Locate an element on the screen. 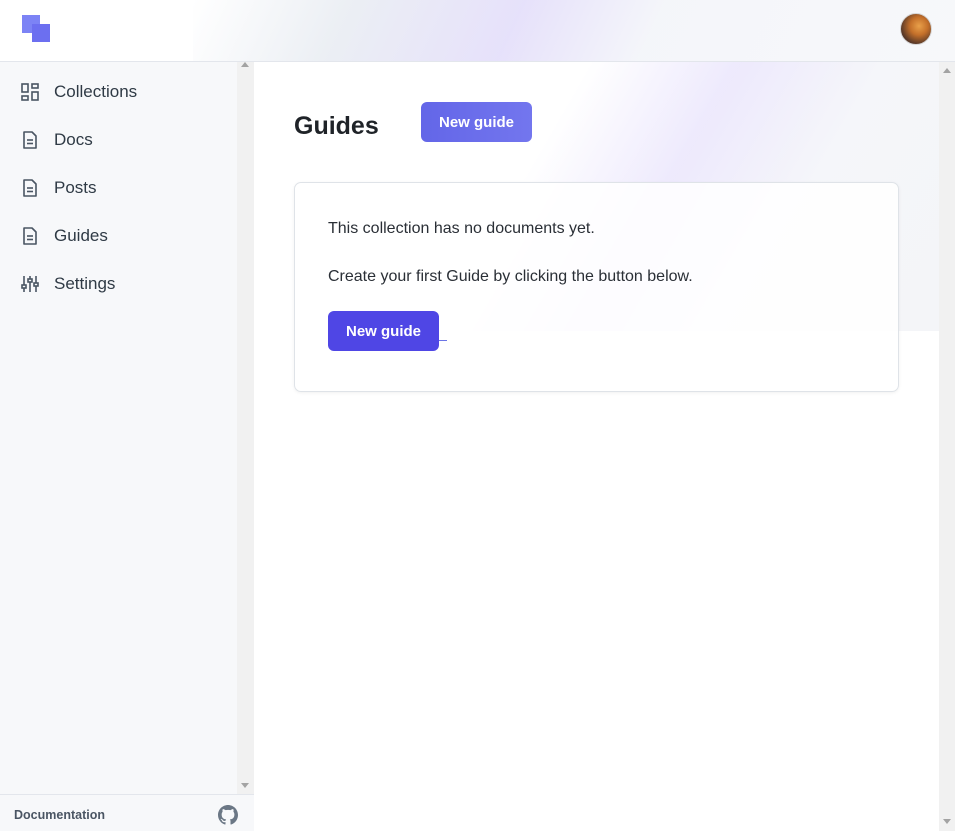 The image size is (955, 831). sidebar-footer: Documentation is located at coordinates (127, 812).